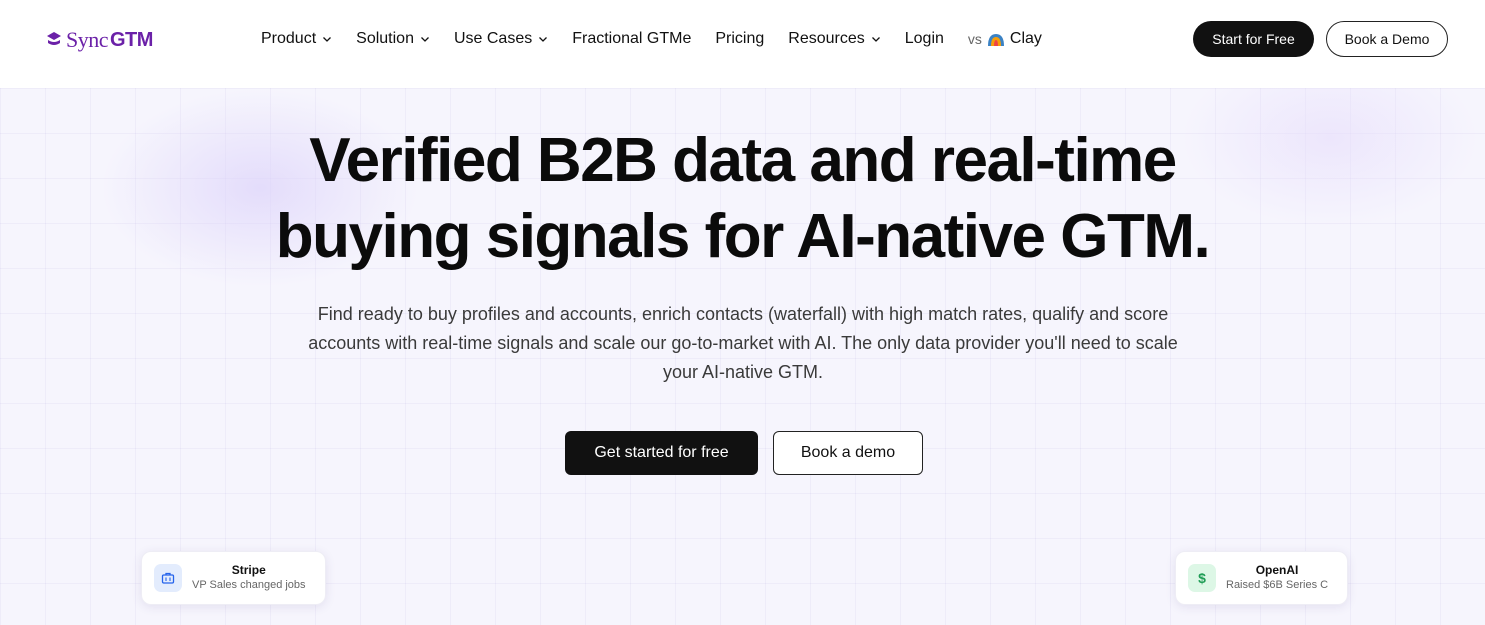 The height and width of the screenshot is (625, 1485). I want to click on clay-logo-icon, so click(995, 40).